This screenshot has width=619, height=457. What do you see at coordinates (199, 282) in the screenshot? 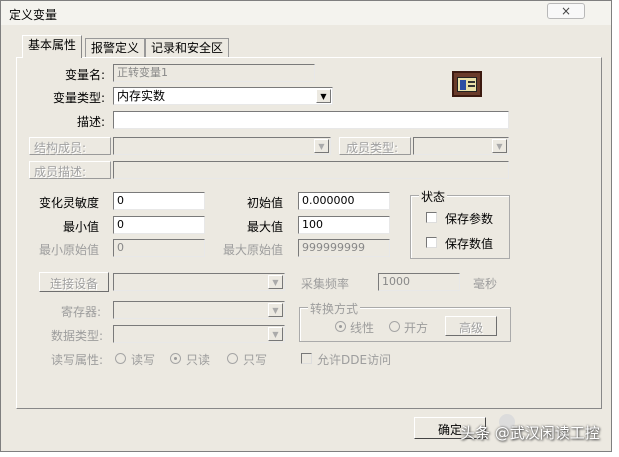
I see `connect-device-select: ▼` at bounding box center [199, 282].